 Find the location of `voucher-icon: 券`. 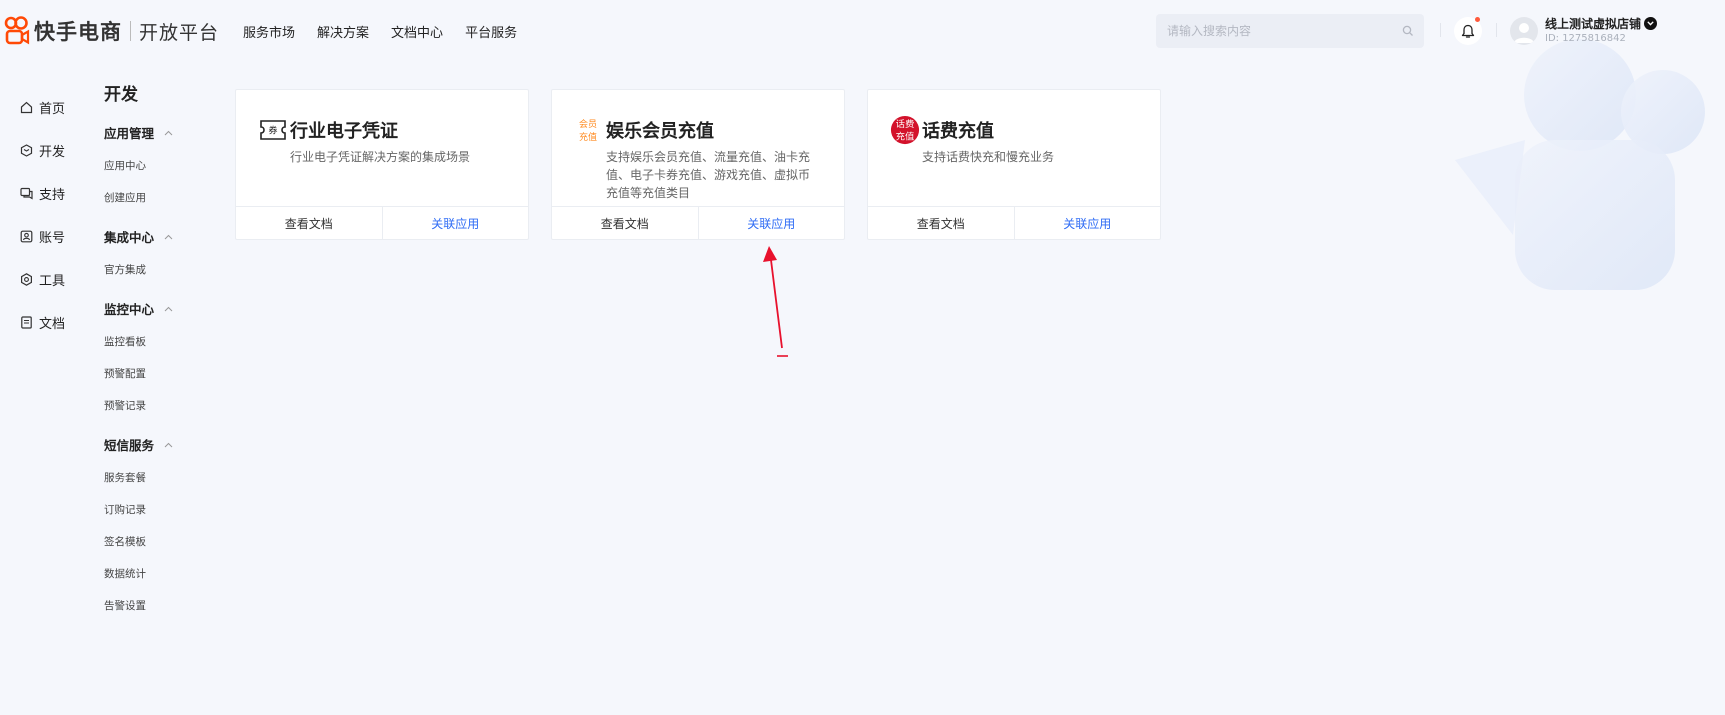

voucher-icon: 券 is located at coordinates (273, 130).